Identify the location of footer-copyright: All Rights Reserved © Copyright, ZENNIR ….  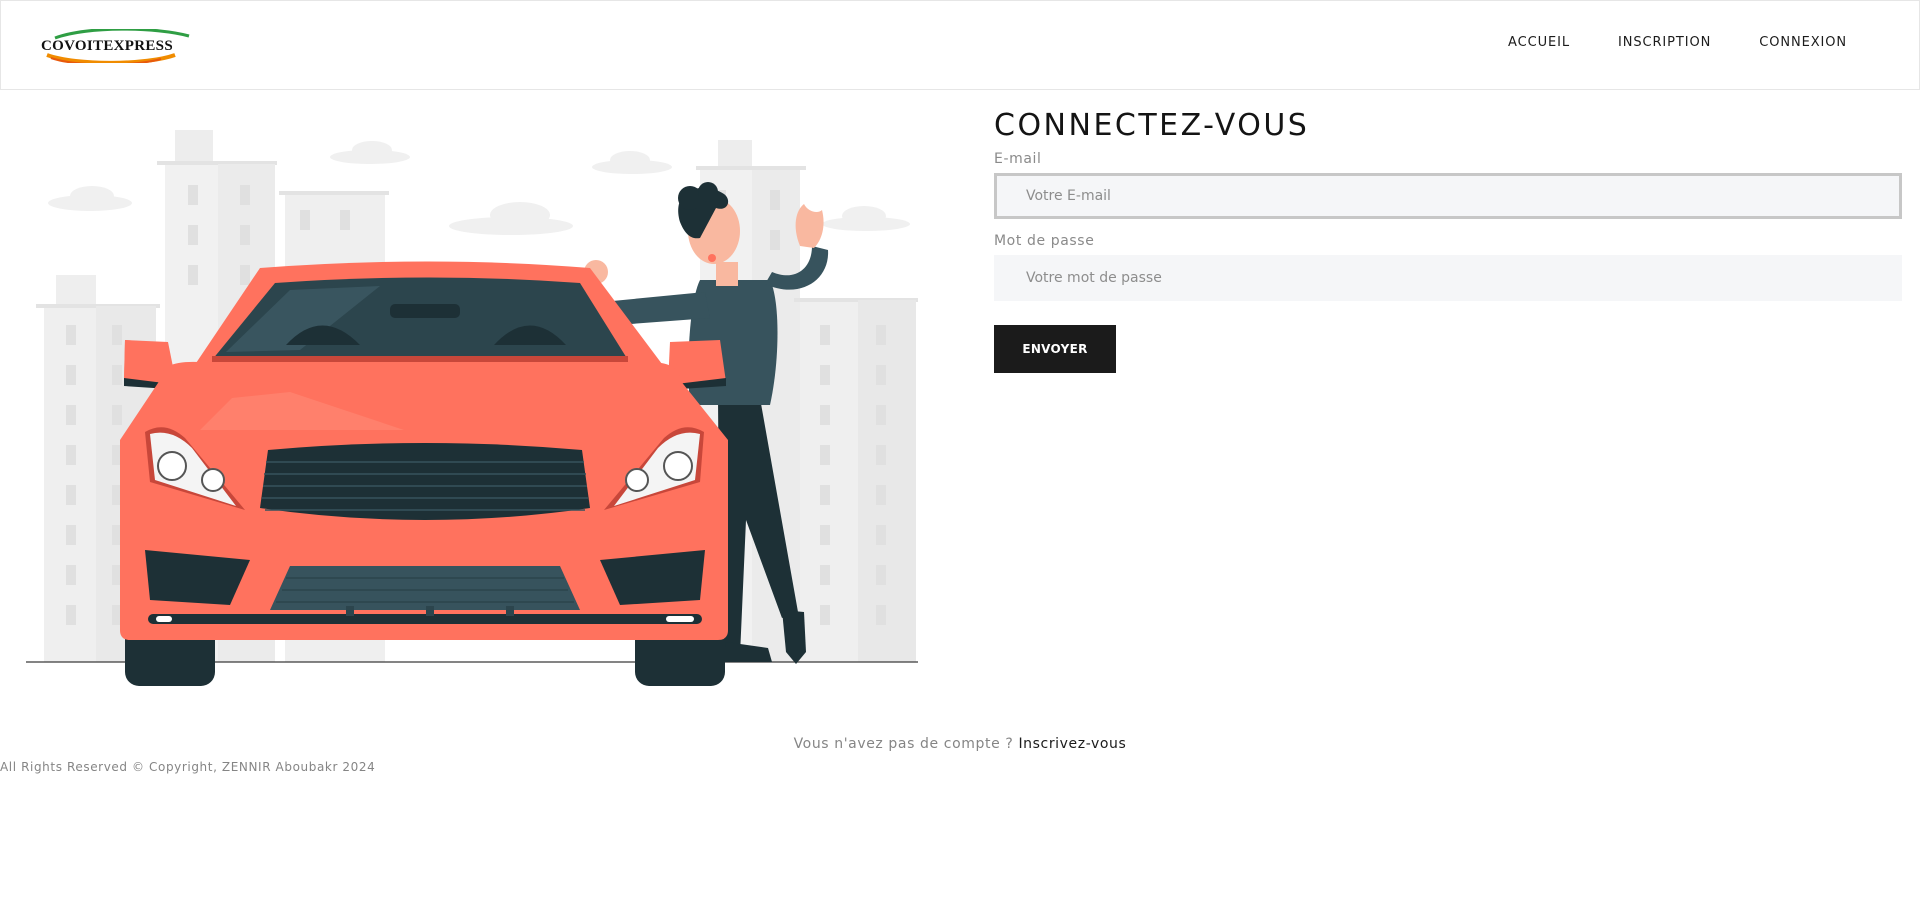
(188, 767).